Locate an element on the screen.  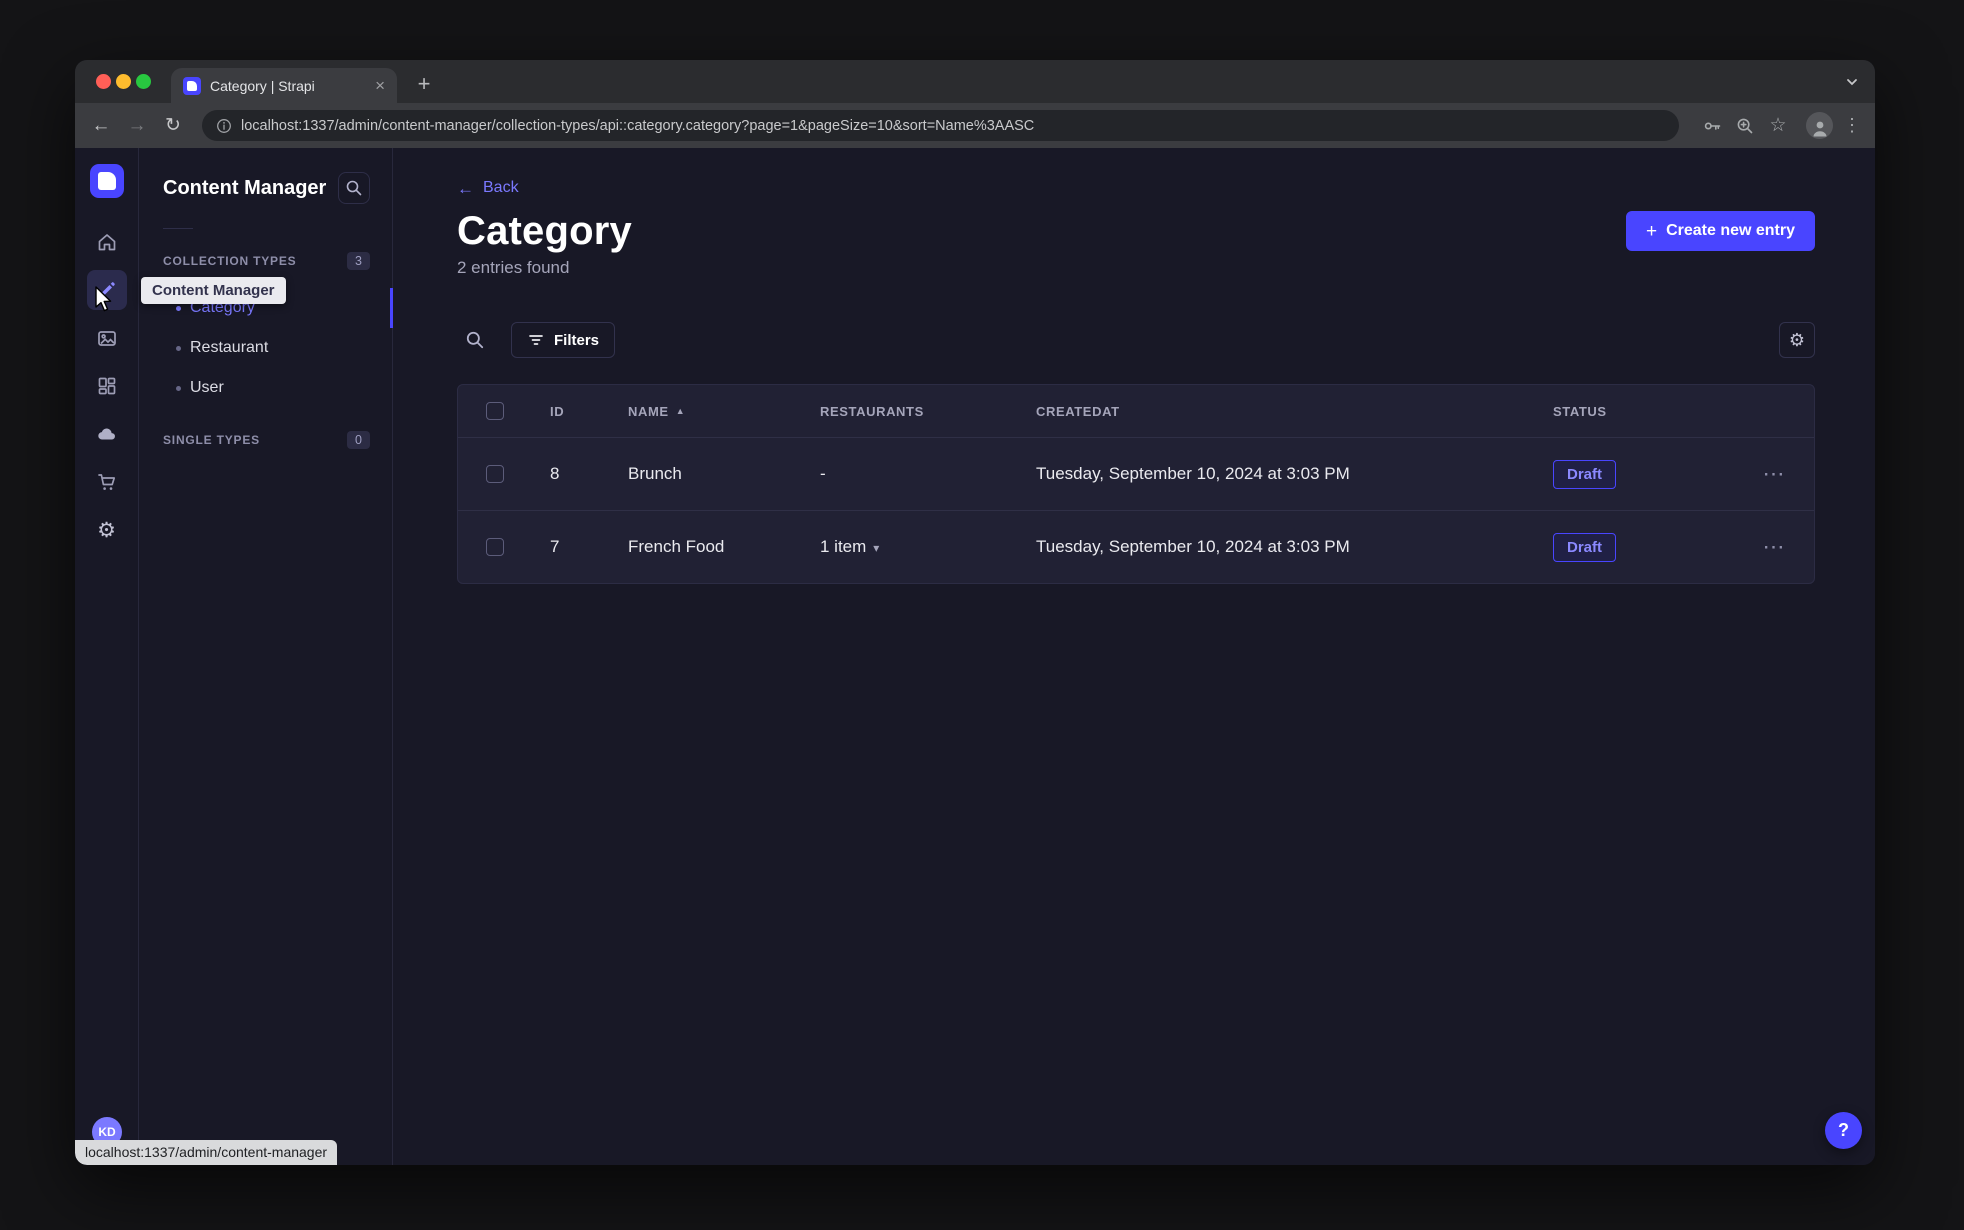
cart-icon is located at coordinates (106, 482).